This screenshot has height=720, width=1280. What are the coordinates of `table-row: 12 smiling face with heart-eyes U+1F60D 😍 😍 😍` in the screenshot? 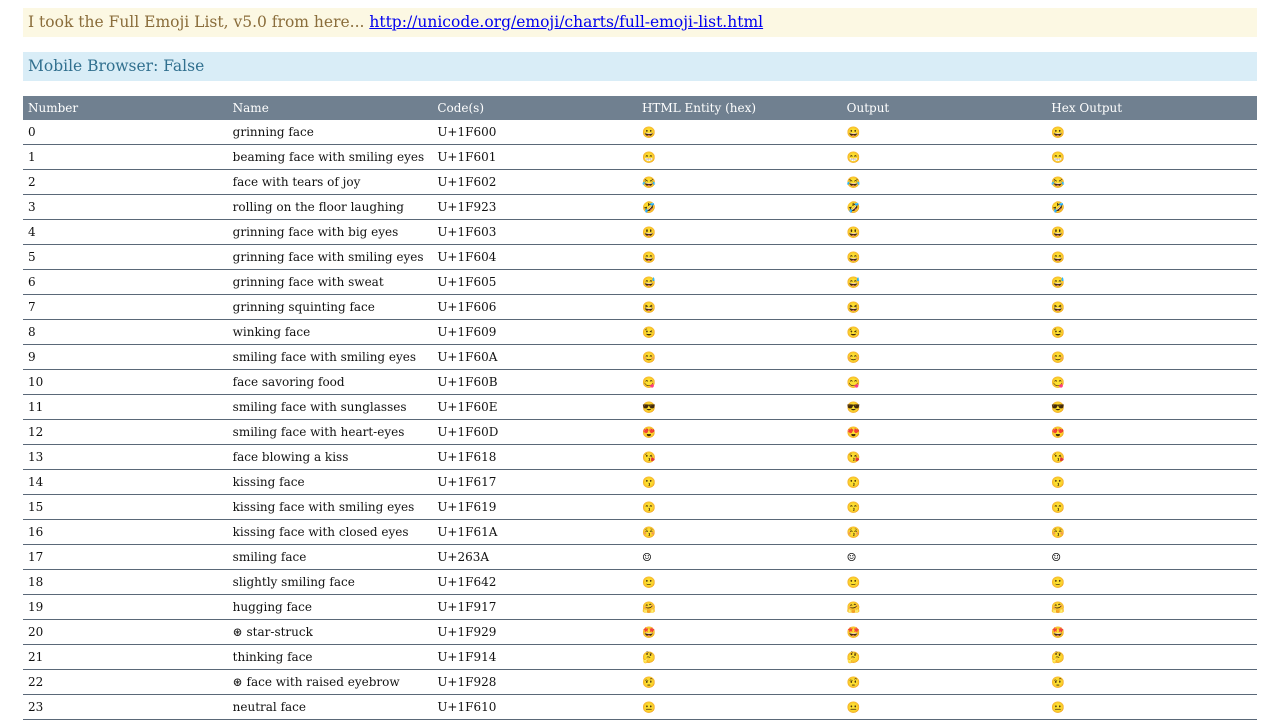 It's located at (640, 432).